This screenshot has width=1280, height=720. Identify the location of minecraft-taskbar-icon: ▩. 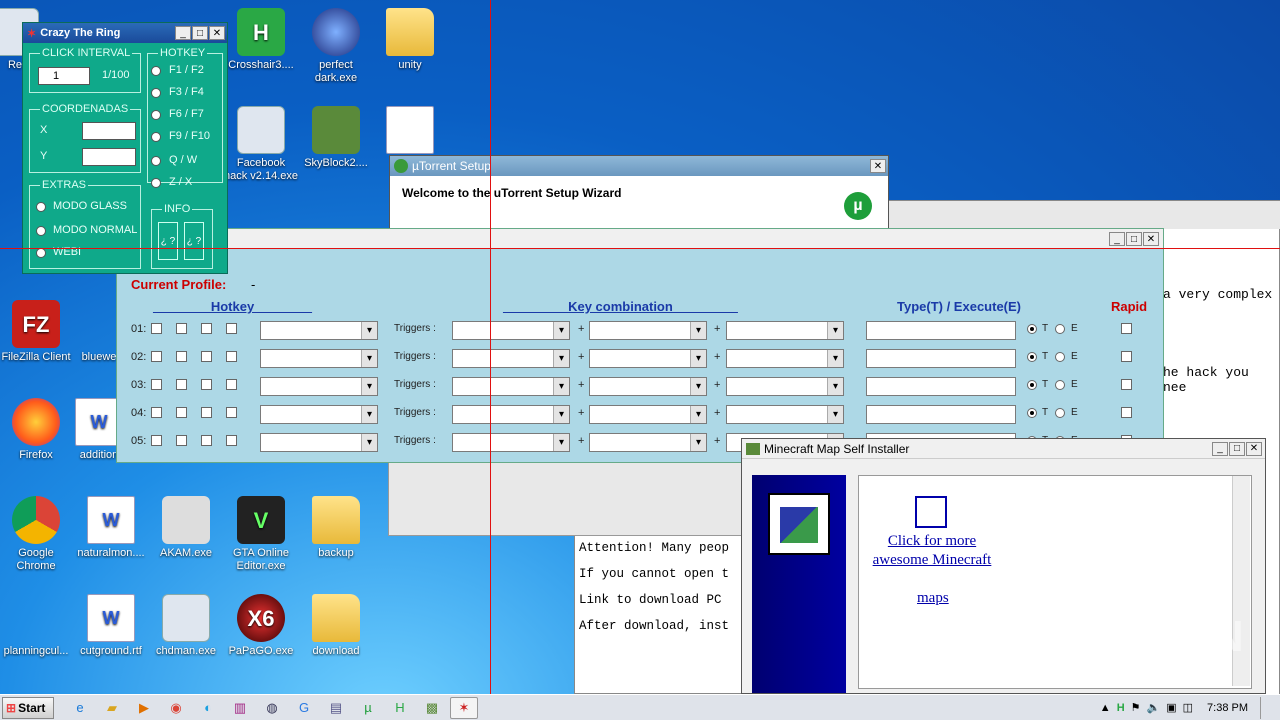
(432, 708).